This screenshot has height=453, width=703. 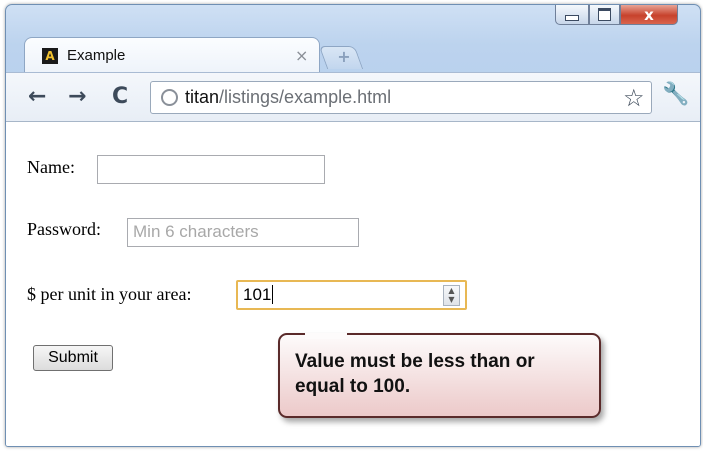 I want to click on address-bar: titan/listings/example.html ☆, so click(x=401, y=97).